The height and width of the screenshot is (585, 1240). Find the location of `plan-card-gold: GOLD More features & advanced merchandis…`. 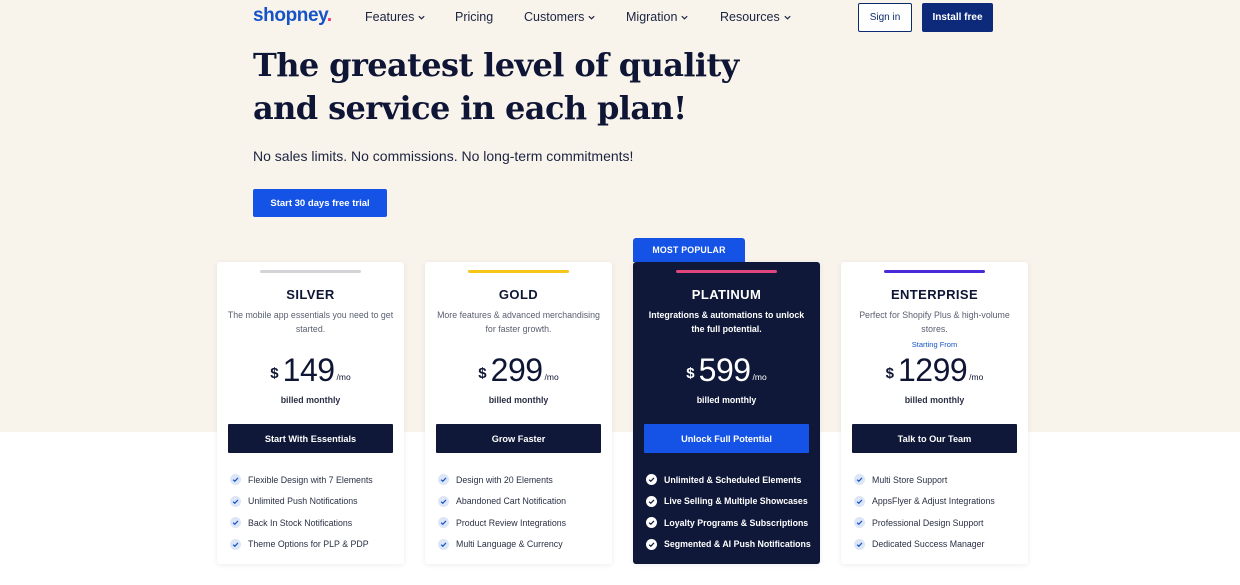

plan-card-gold: GOLD More features & advanced merchandis… is located at coordinates (518, 413).